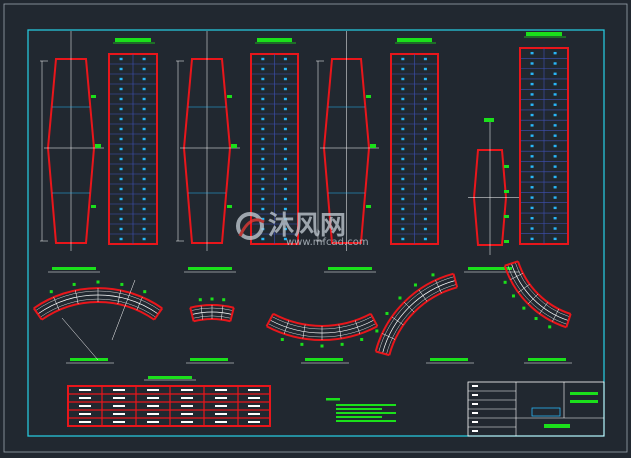 The width and height of the screenshot is (631, 458). What do you see at coordinates (366, 421) in the screenshot?
I see `notes-line` at bounding box center [366, 421].